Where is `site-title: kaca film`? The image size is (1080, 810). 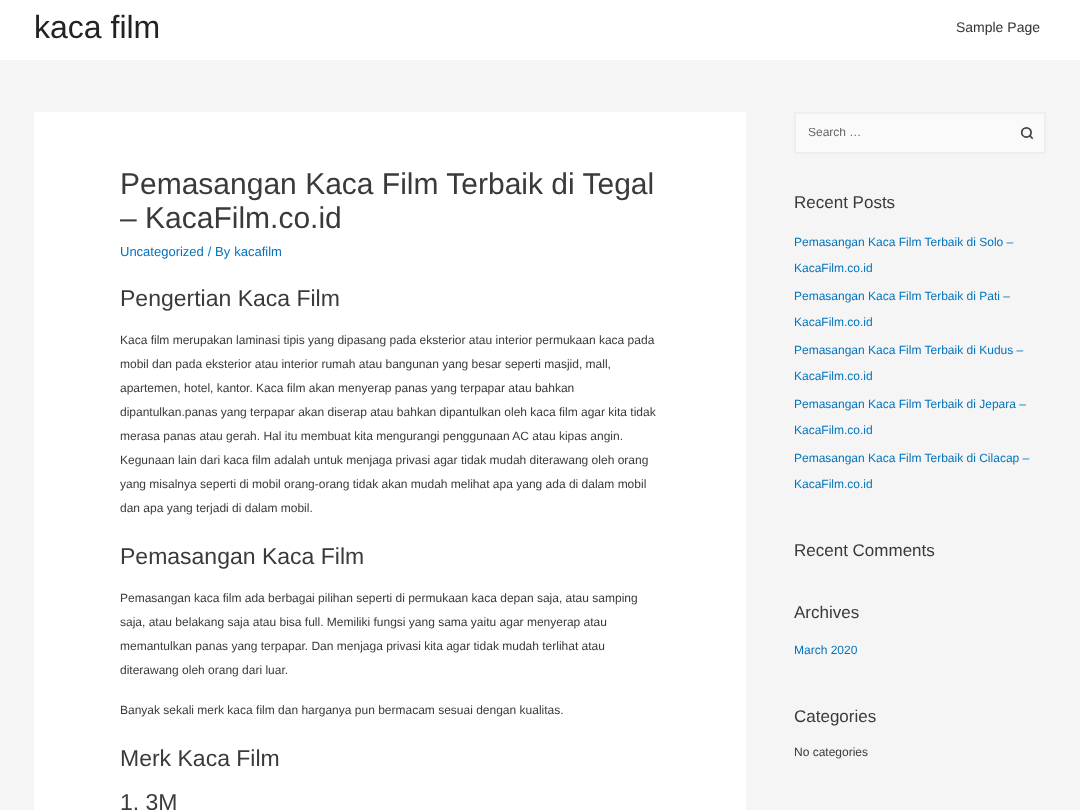 site-title: kaca film is located at coordinates (97, 30).